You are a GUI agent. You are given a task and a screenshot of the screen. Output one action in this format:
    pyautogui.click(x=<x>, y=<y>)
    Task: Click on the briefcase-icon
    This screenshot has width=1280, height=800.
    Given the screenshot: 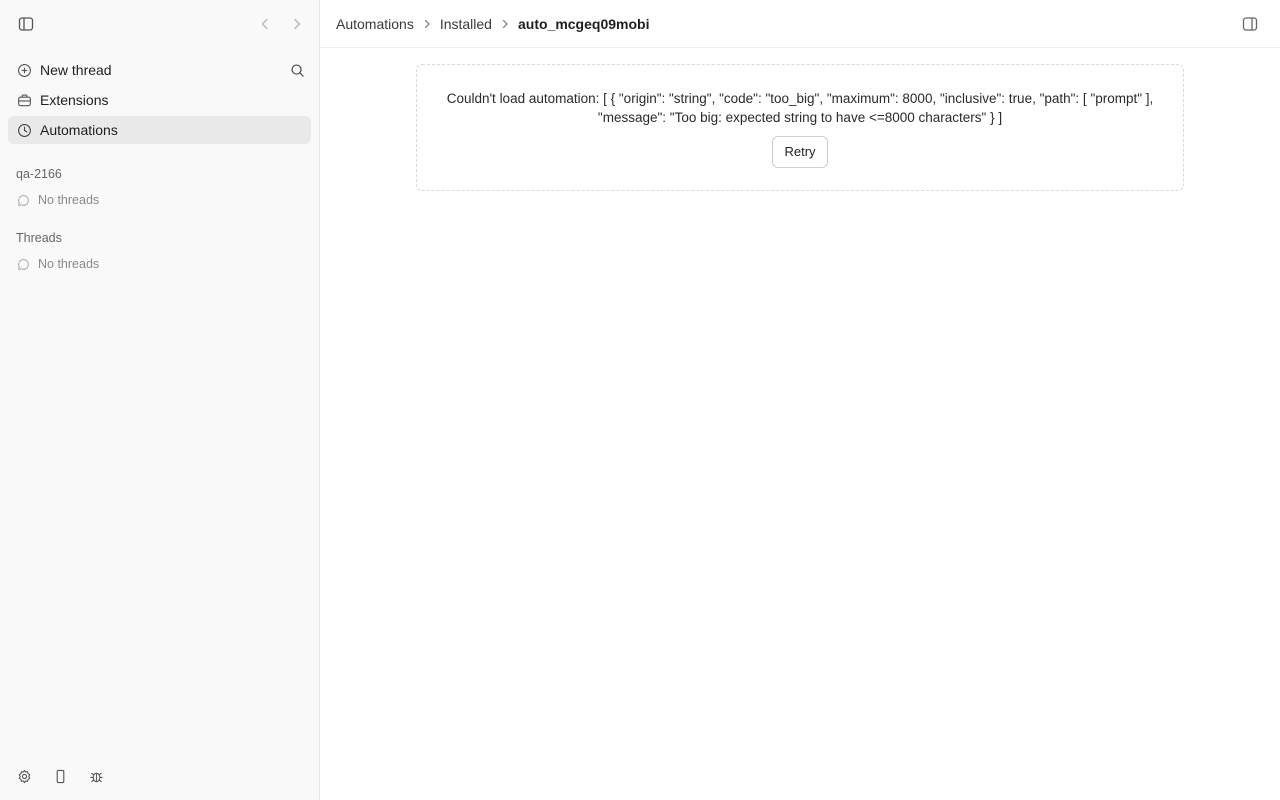 What is the action you would take?
    pyautogui.click(x=24, y=100)
    